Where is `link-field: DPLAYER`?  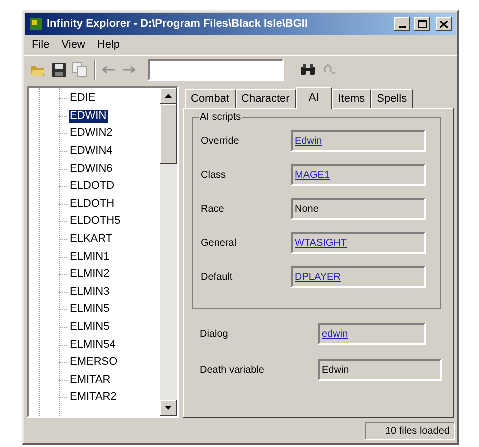 link-field: DPLAYER is located at coordinates (358, 277).